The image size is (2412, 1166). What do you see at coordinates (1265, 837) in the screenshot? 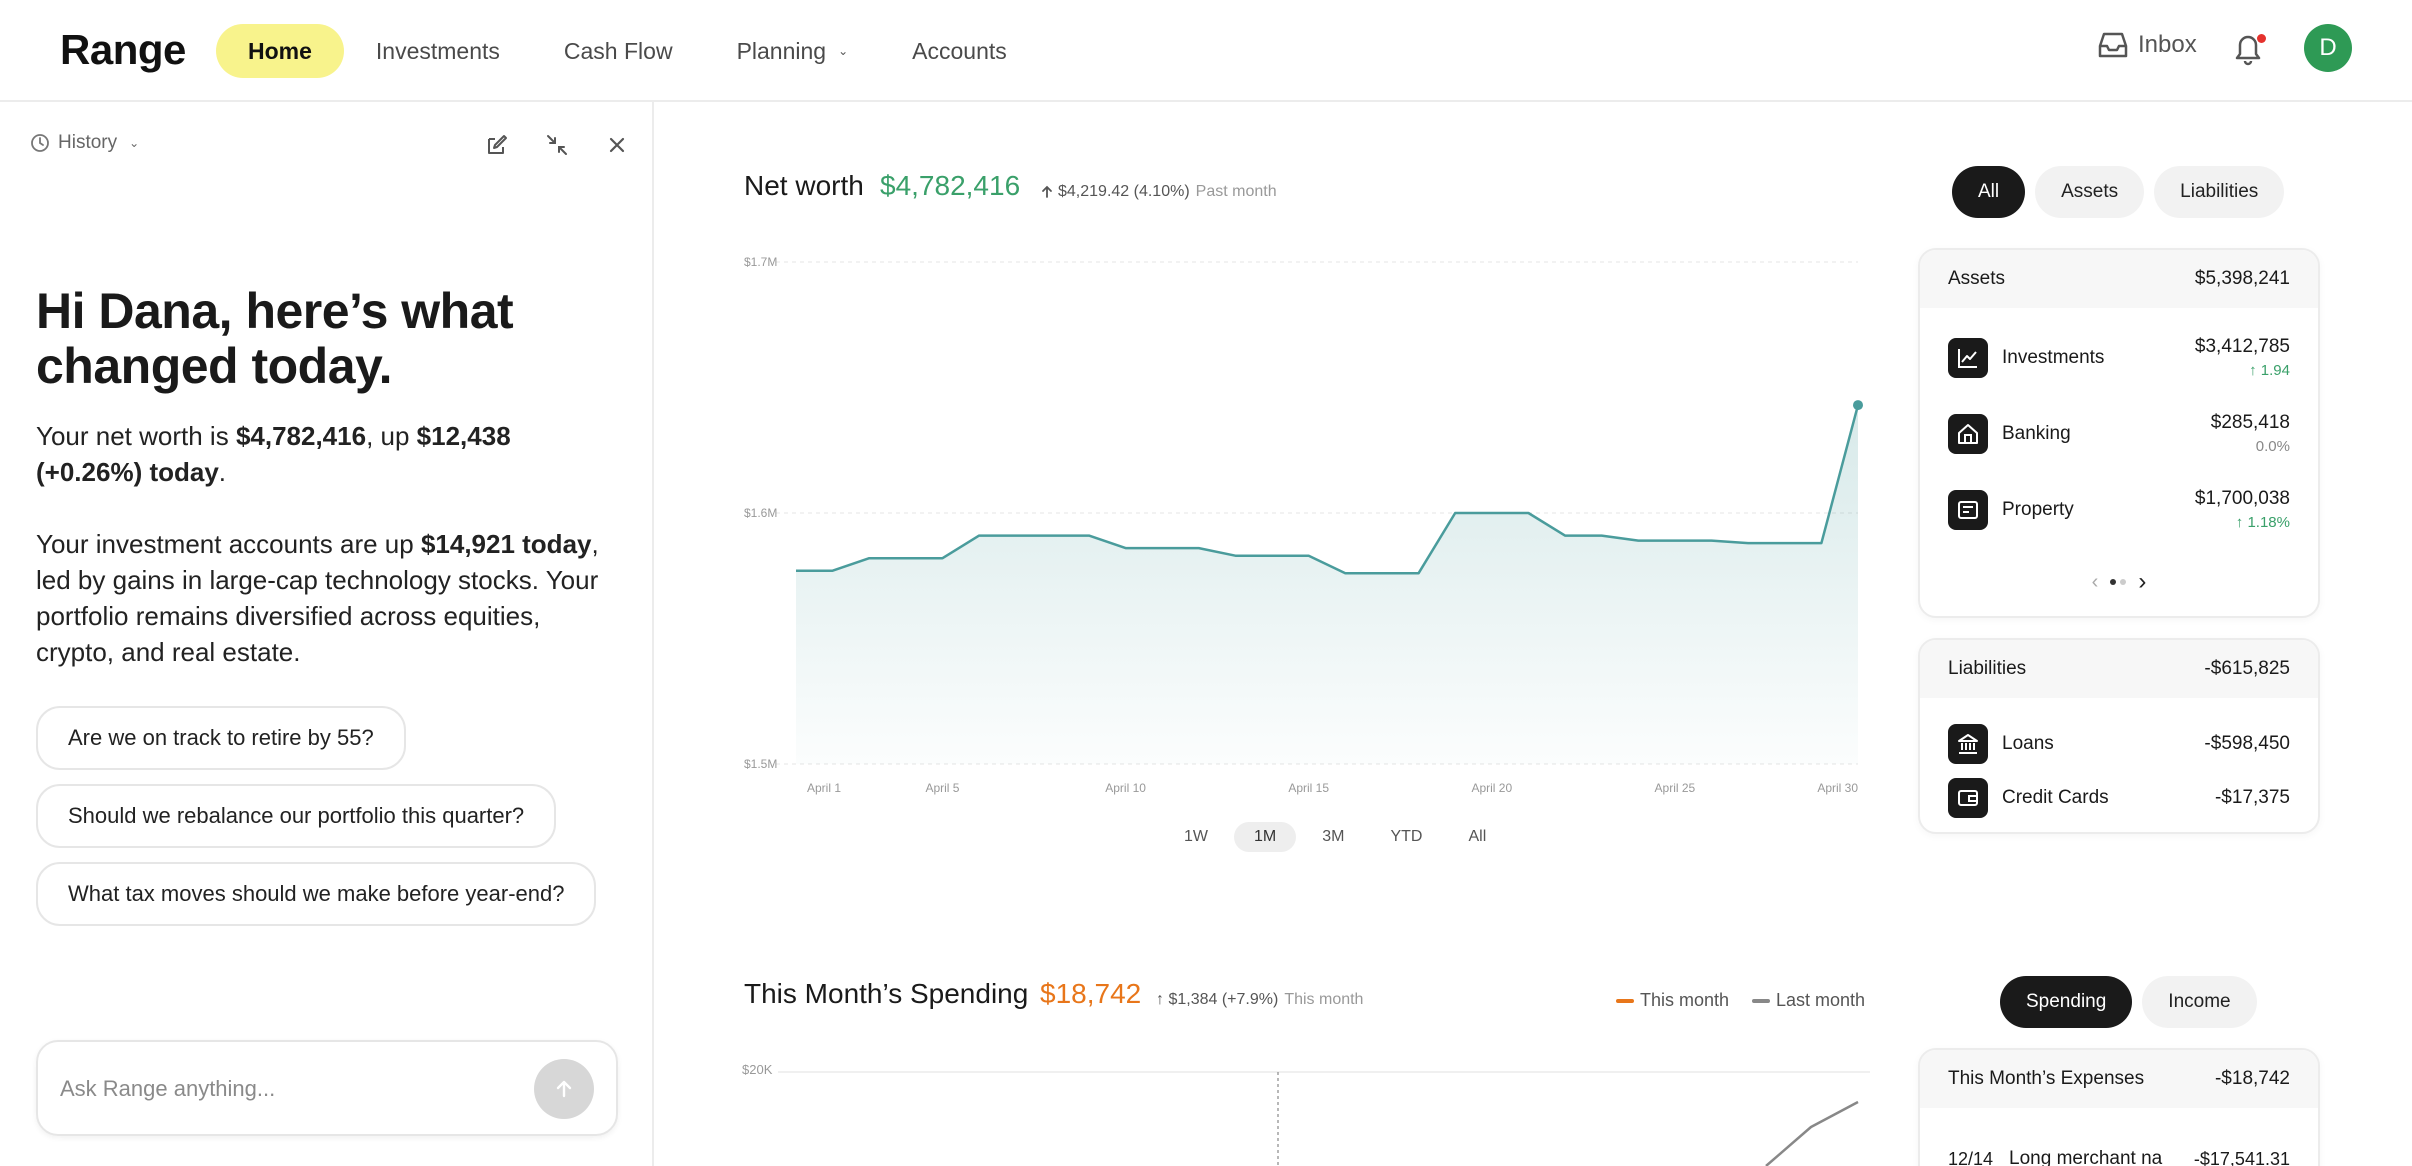
I see `range-1m: 1M` at bounding box center [1265, 837].